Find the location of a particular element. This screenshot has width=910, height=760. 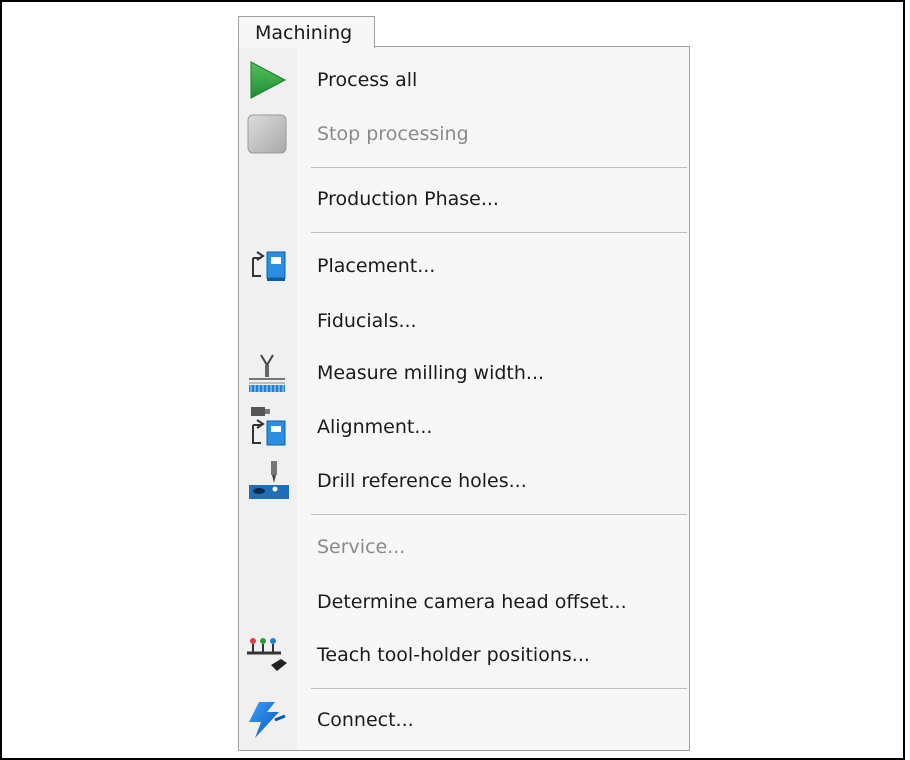

tool-holder-icon is located at coordinates (267, 655).